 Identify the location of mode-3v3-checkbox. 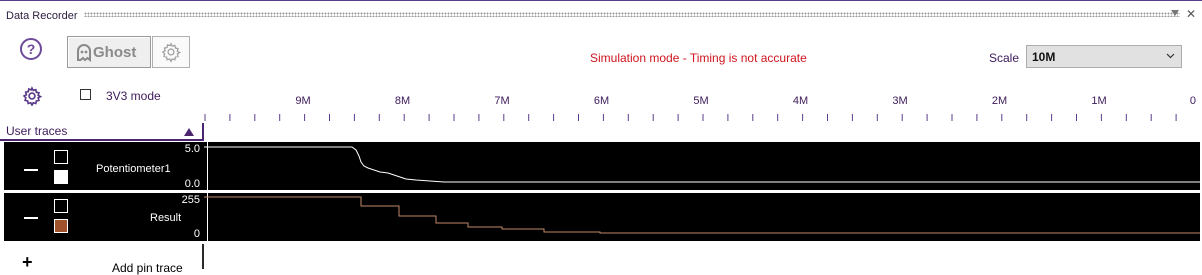
(85, 94).